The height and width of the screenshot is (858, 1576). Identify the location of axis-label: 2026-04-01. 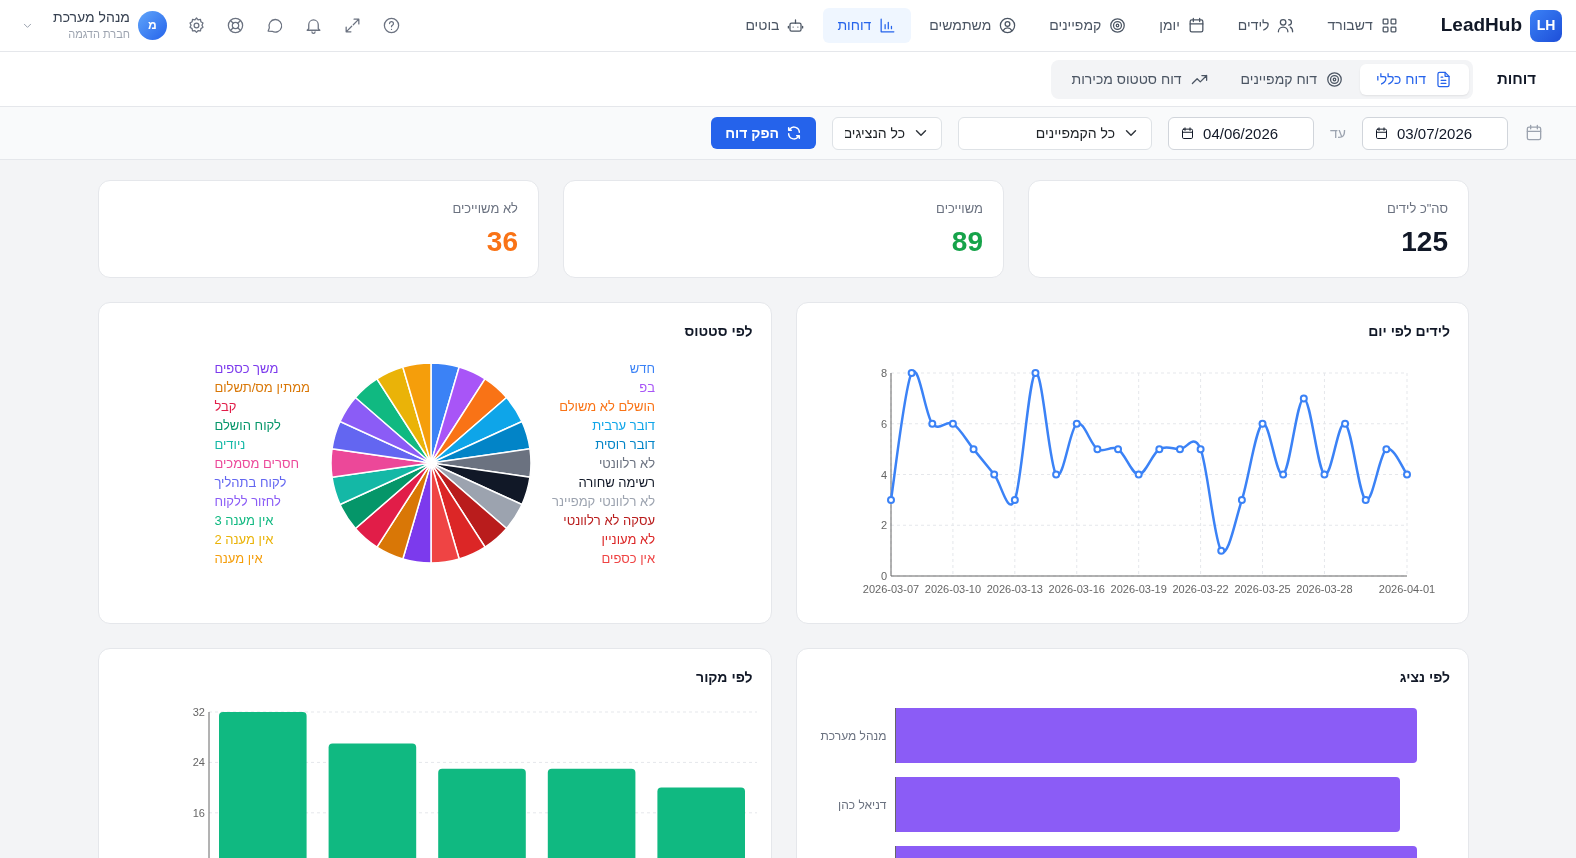
(1406, 589).